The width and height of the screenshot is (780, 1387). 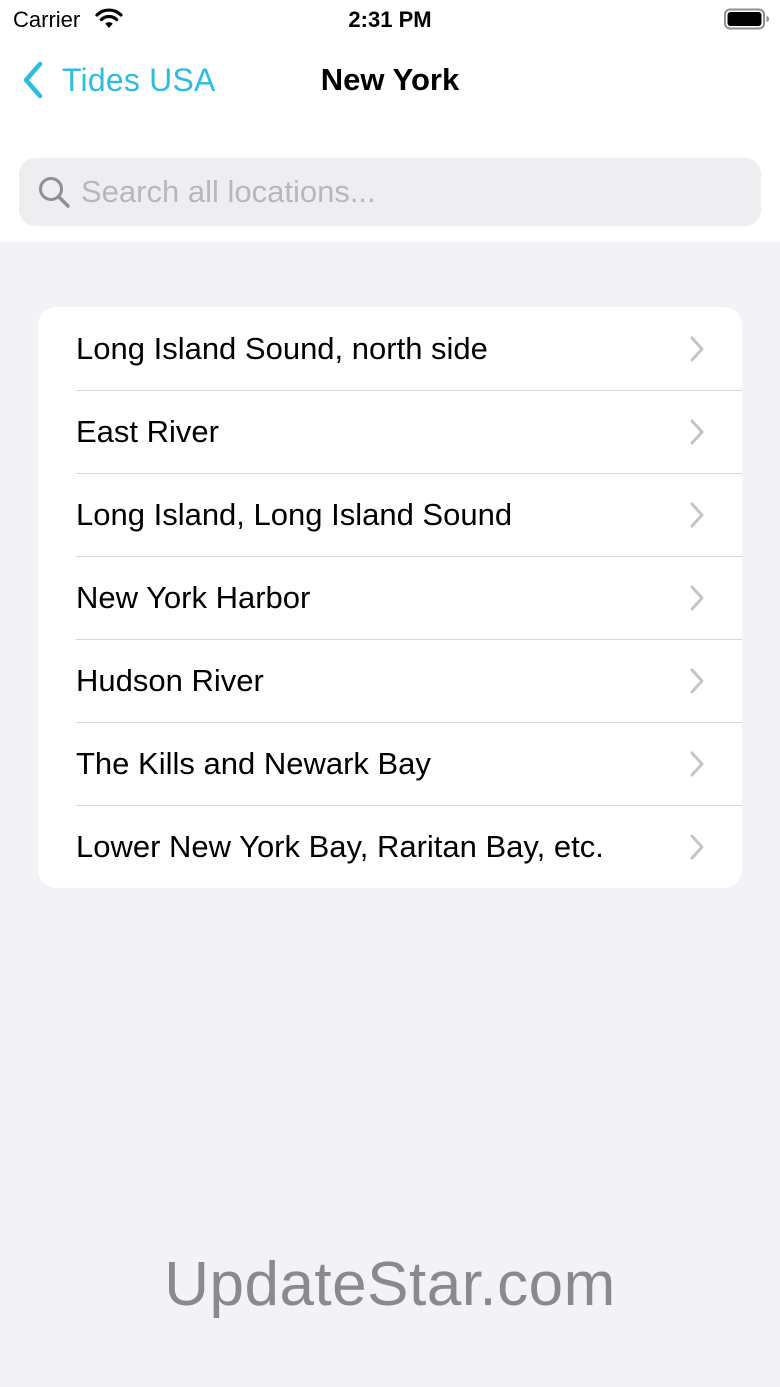 I want to click on list-item-label: Hudson River, so click(x=170, y=680).